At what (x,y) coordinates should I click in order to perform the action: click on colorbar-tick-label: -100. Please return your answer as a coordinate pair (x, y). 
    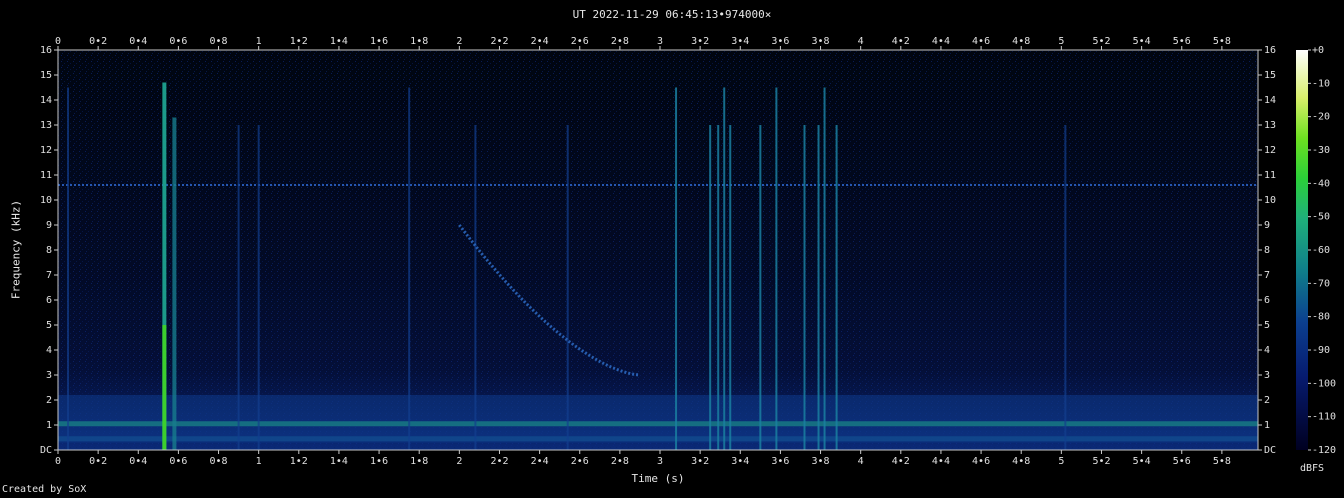
    Looking at the image, I should click on (1324, 383).